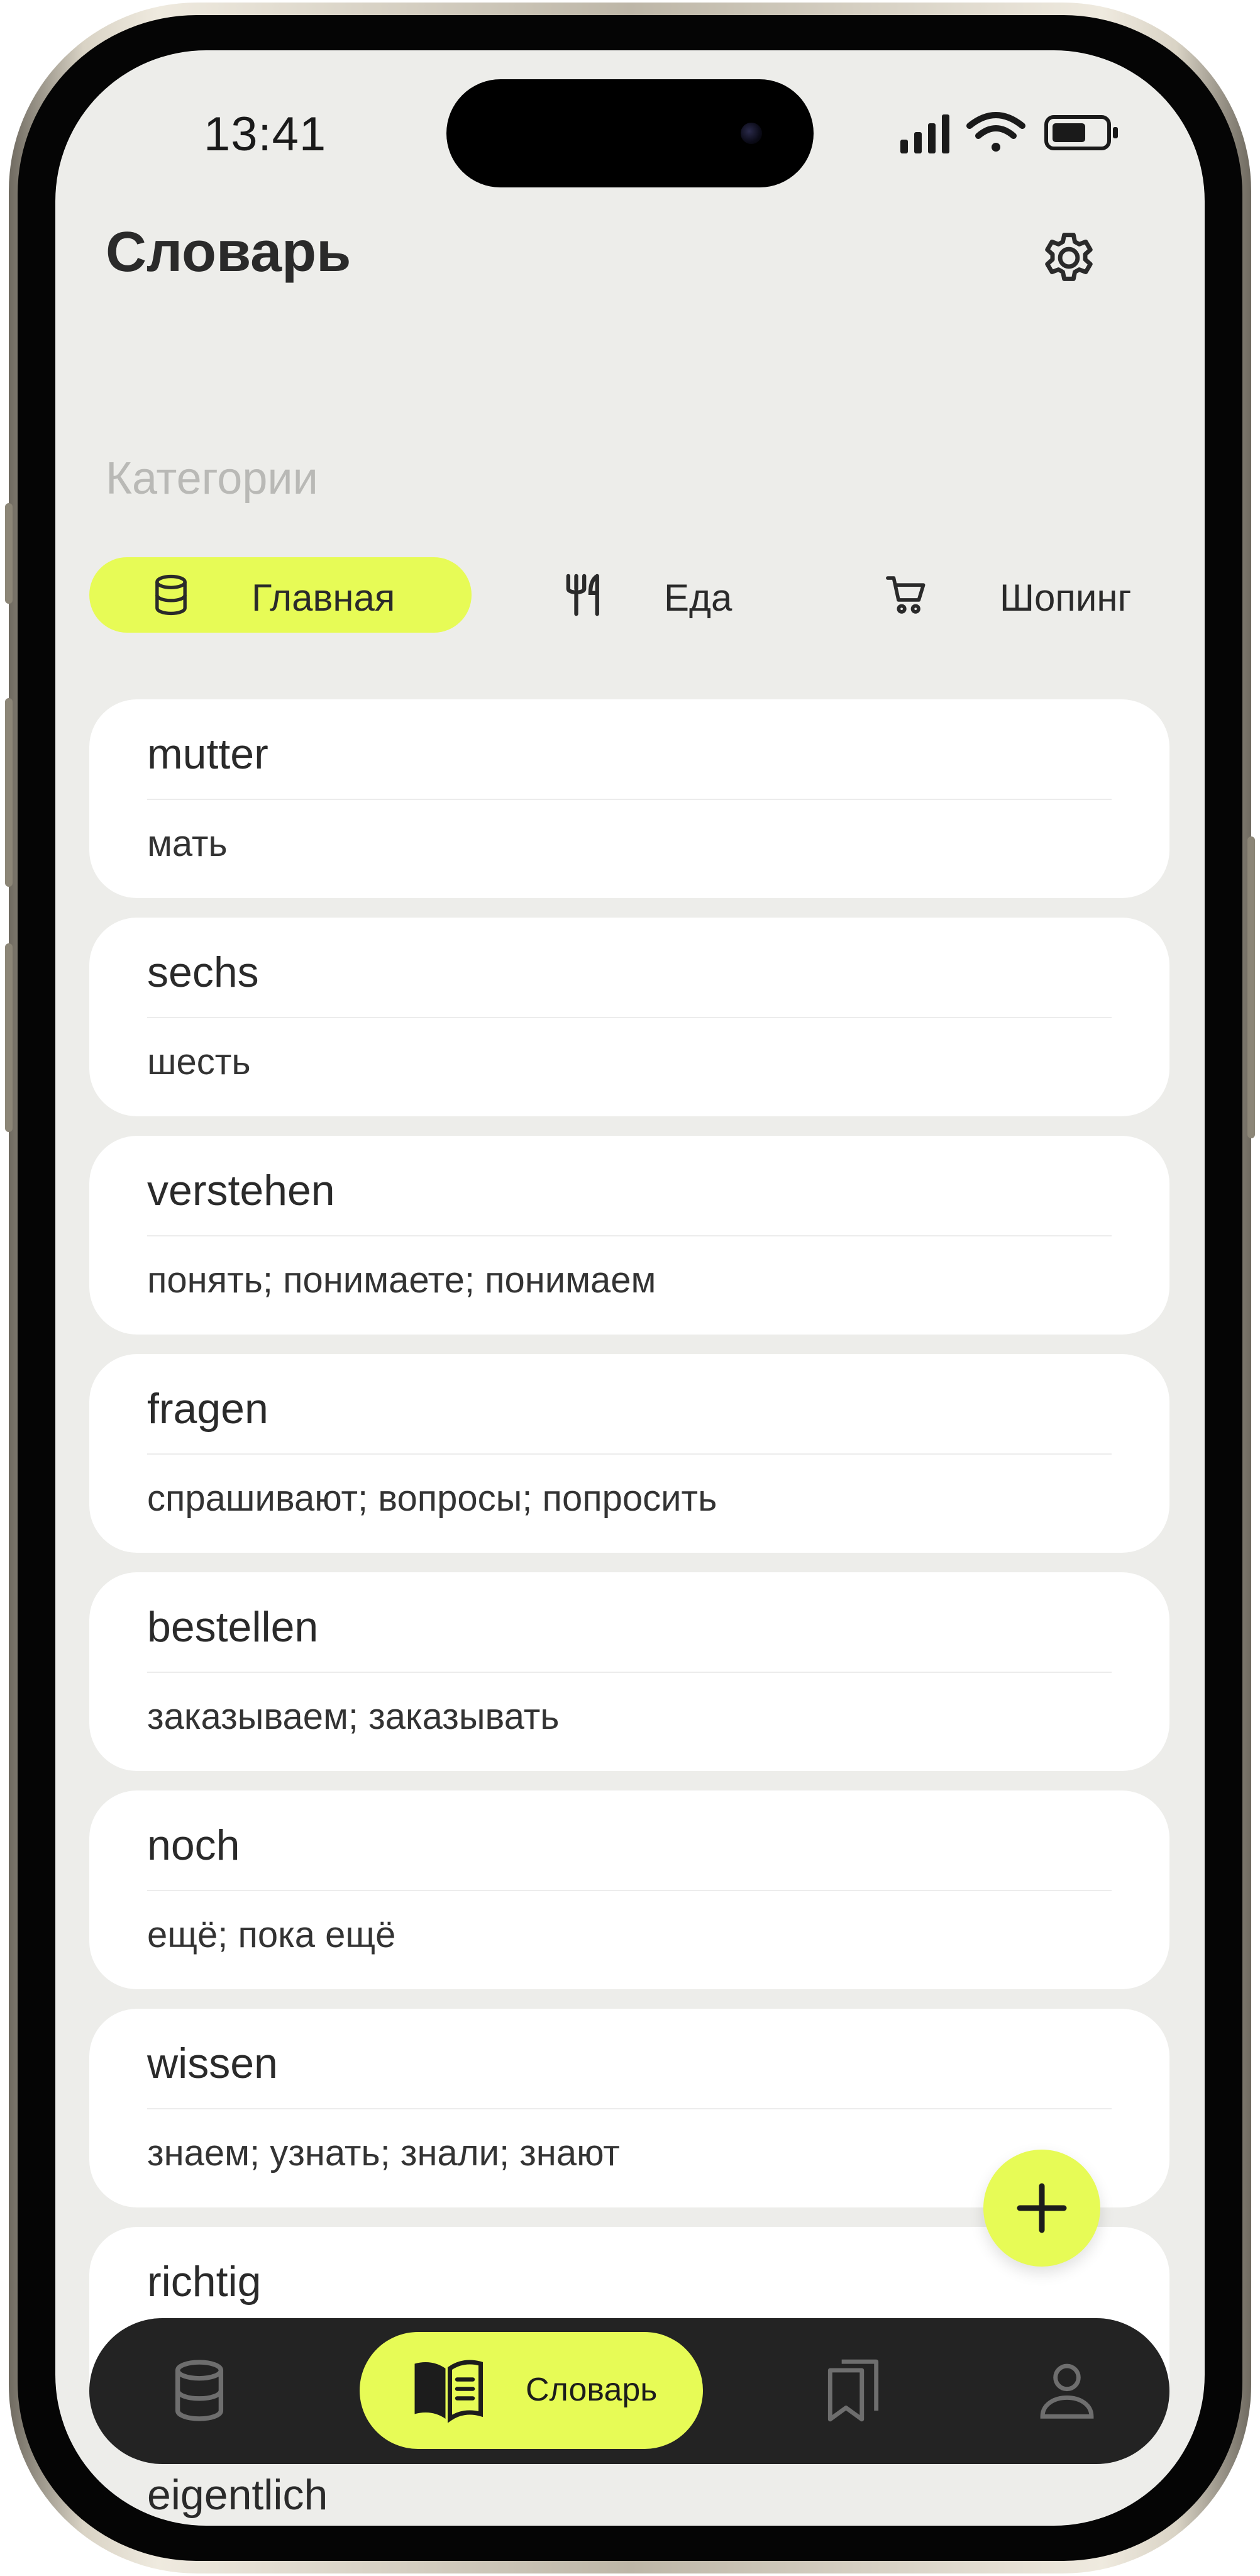 The height and width of the screenshot is (2576, 1260). I want to click on word-text: wissen, so click(212, 2063).